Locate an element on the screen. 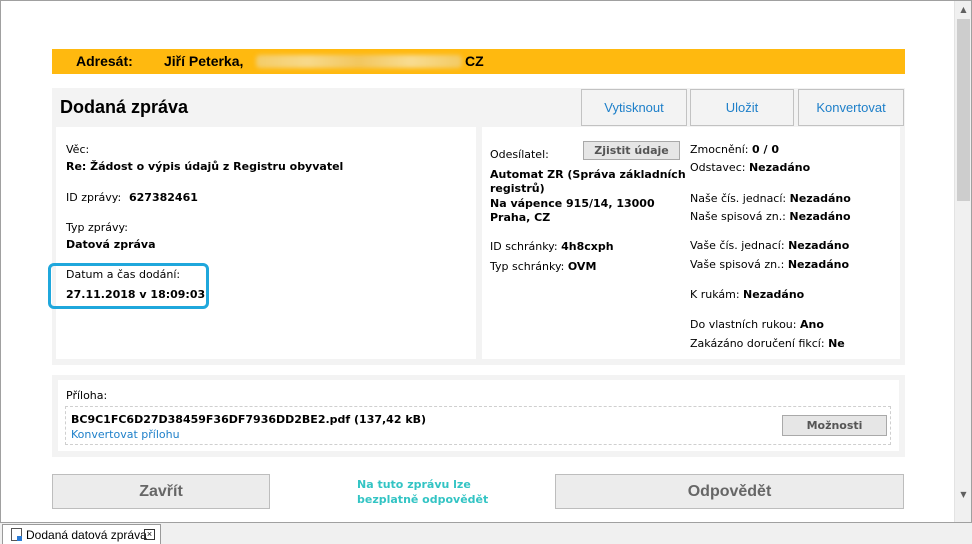  paragraph-row: Odstavec: Nezadáno is located at coordinates (750, 167).